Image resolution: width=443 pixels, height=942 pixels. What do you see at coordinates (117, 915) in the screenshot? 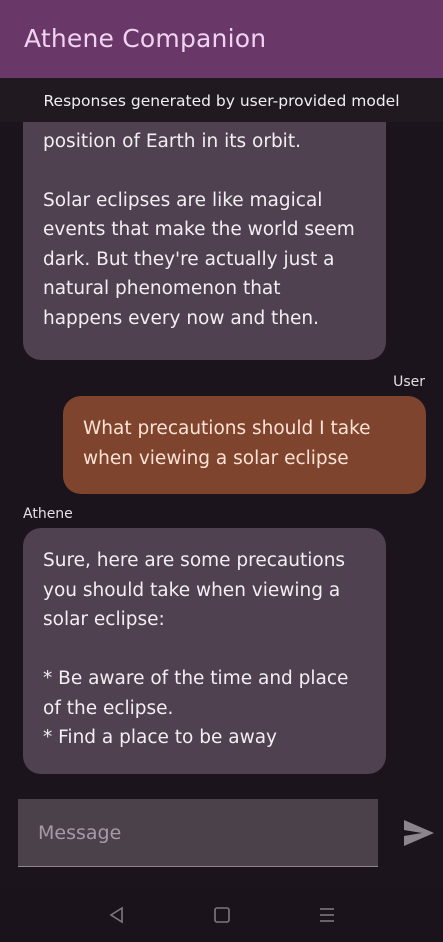
I see `back-triangle-icon` at bounding box center [117, 915].